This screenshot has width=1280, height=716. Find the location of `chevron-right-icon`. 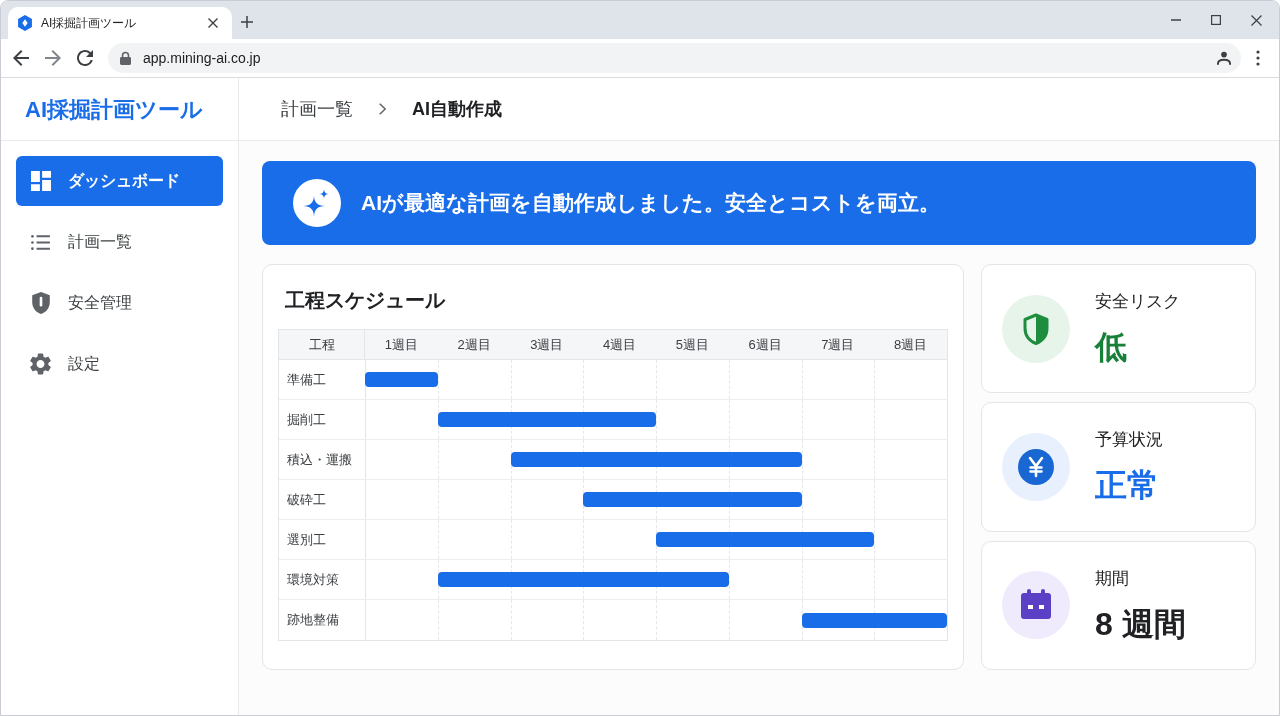

chevron-right-icon is located at coordinates (382, 109).